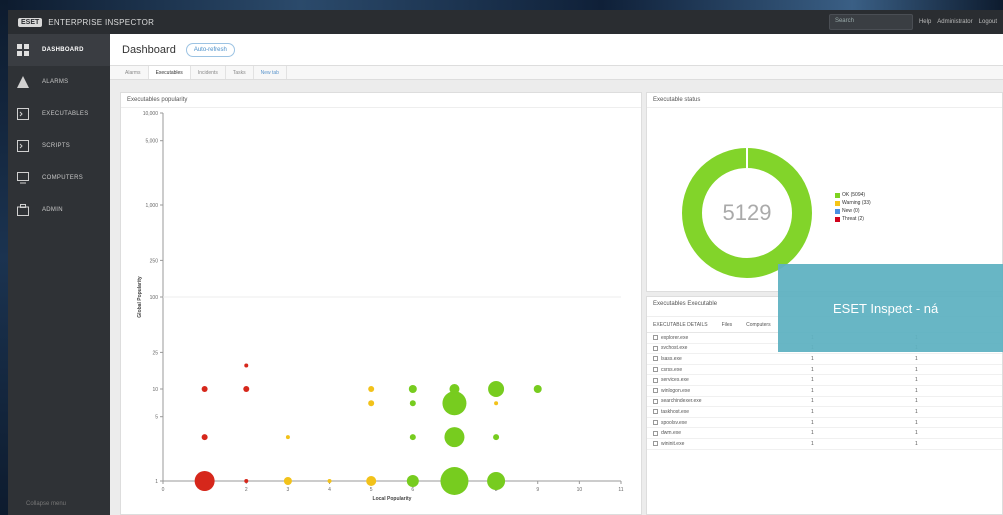  I want to click on sidebar-item-computers: COMPUTERS, so click(59, 178).